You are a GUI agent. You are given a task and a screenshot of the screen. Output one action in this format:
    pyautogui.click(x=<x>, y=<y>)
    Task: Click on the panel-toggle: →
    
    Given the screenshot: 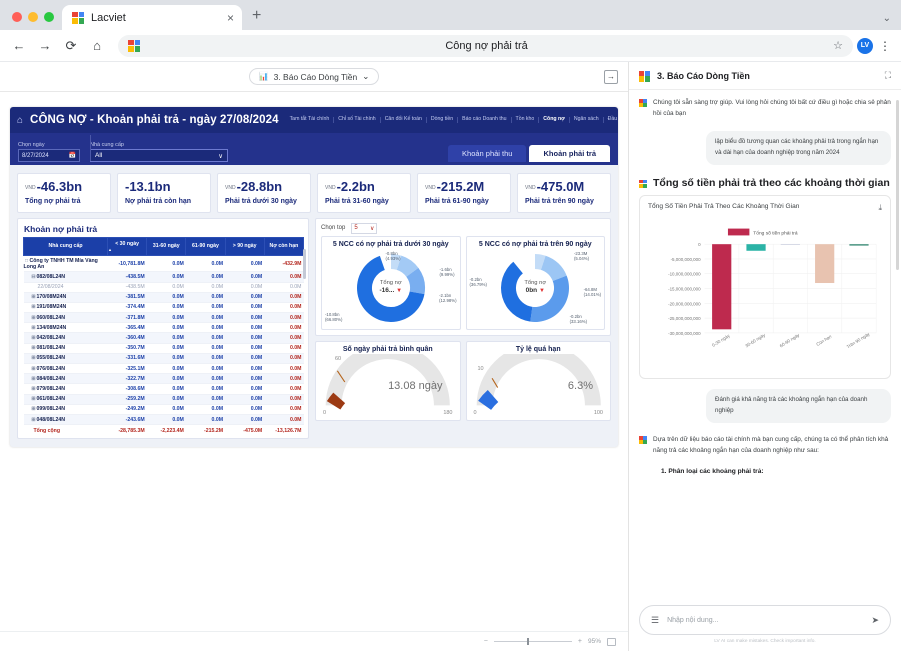 What is the action you would take?
    pyautogui.click(x=611, y=76)
    